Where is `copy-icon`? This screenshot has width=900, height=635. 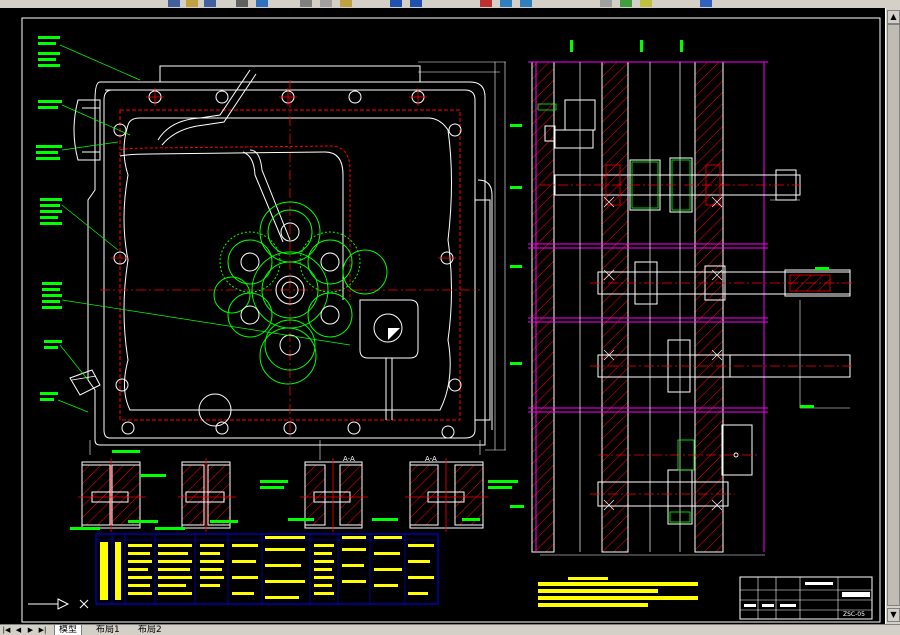 copy-icon is located at coordinates (326, 3).